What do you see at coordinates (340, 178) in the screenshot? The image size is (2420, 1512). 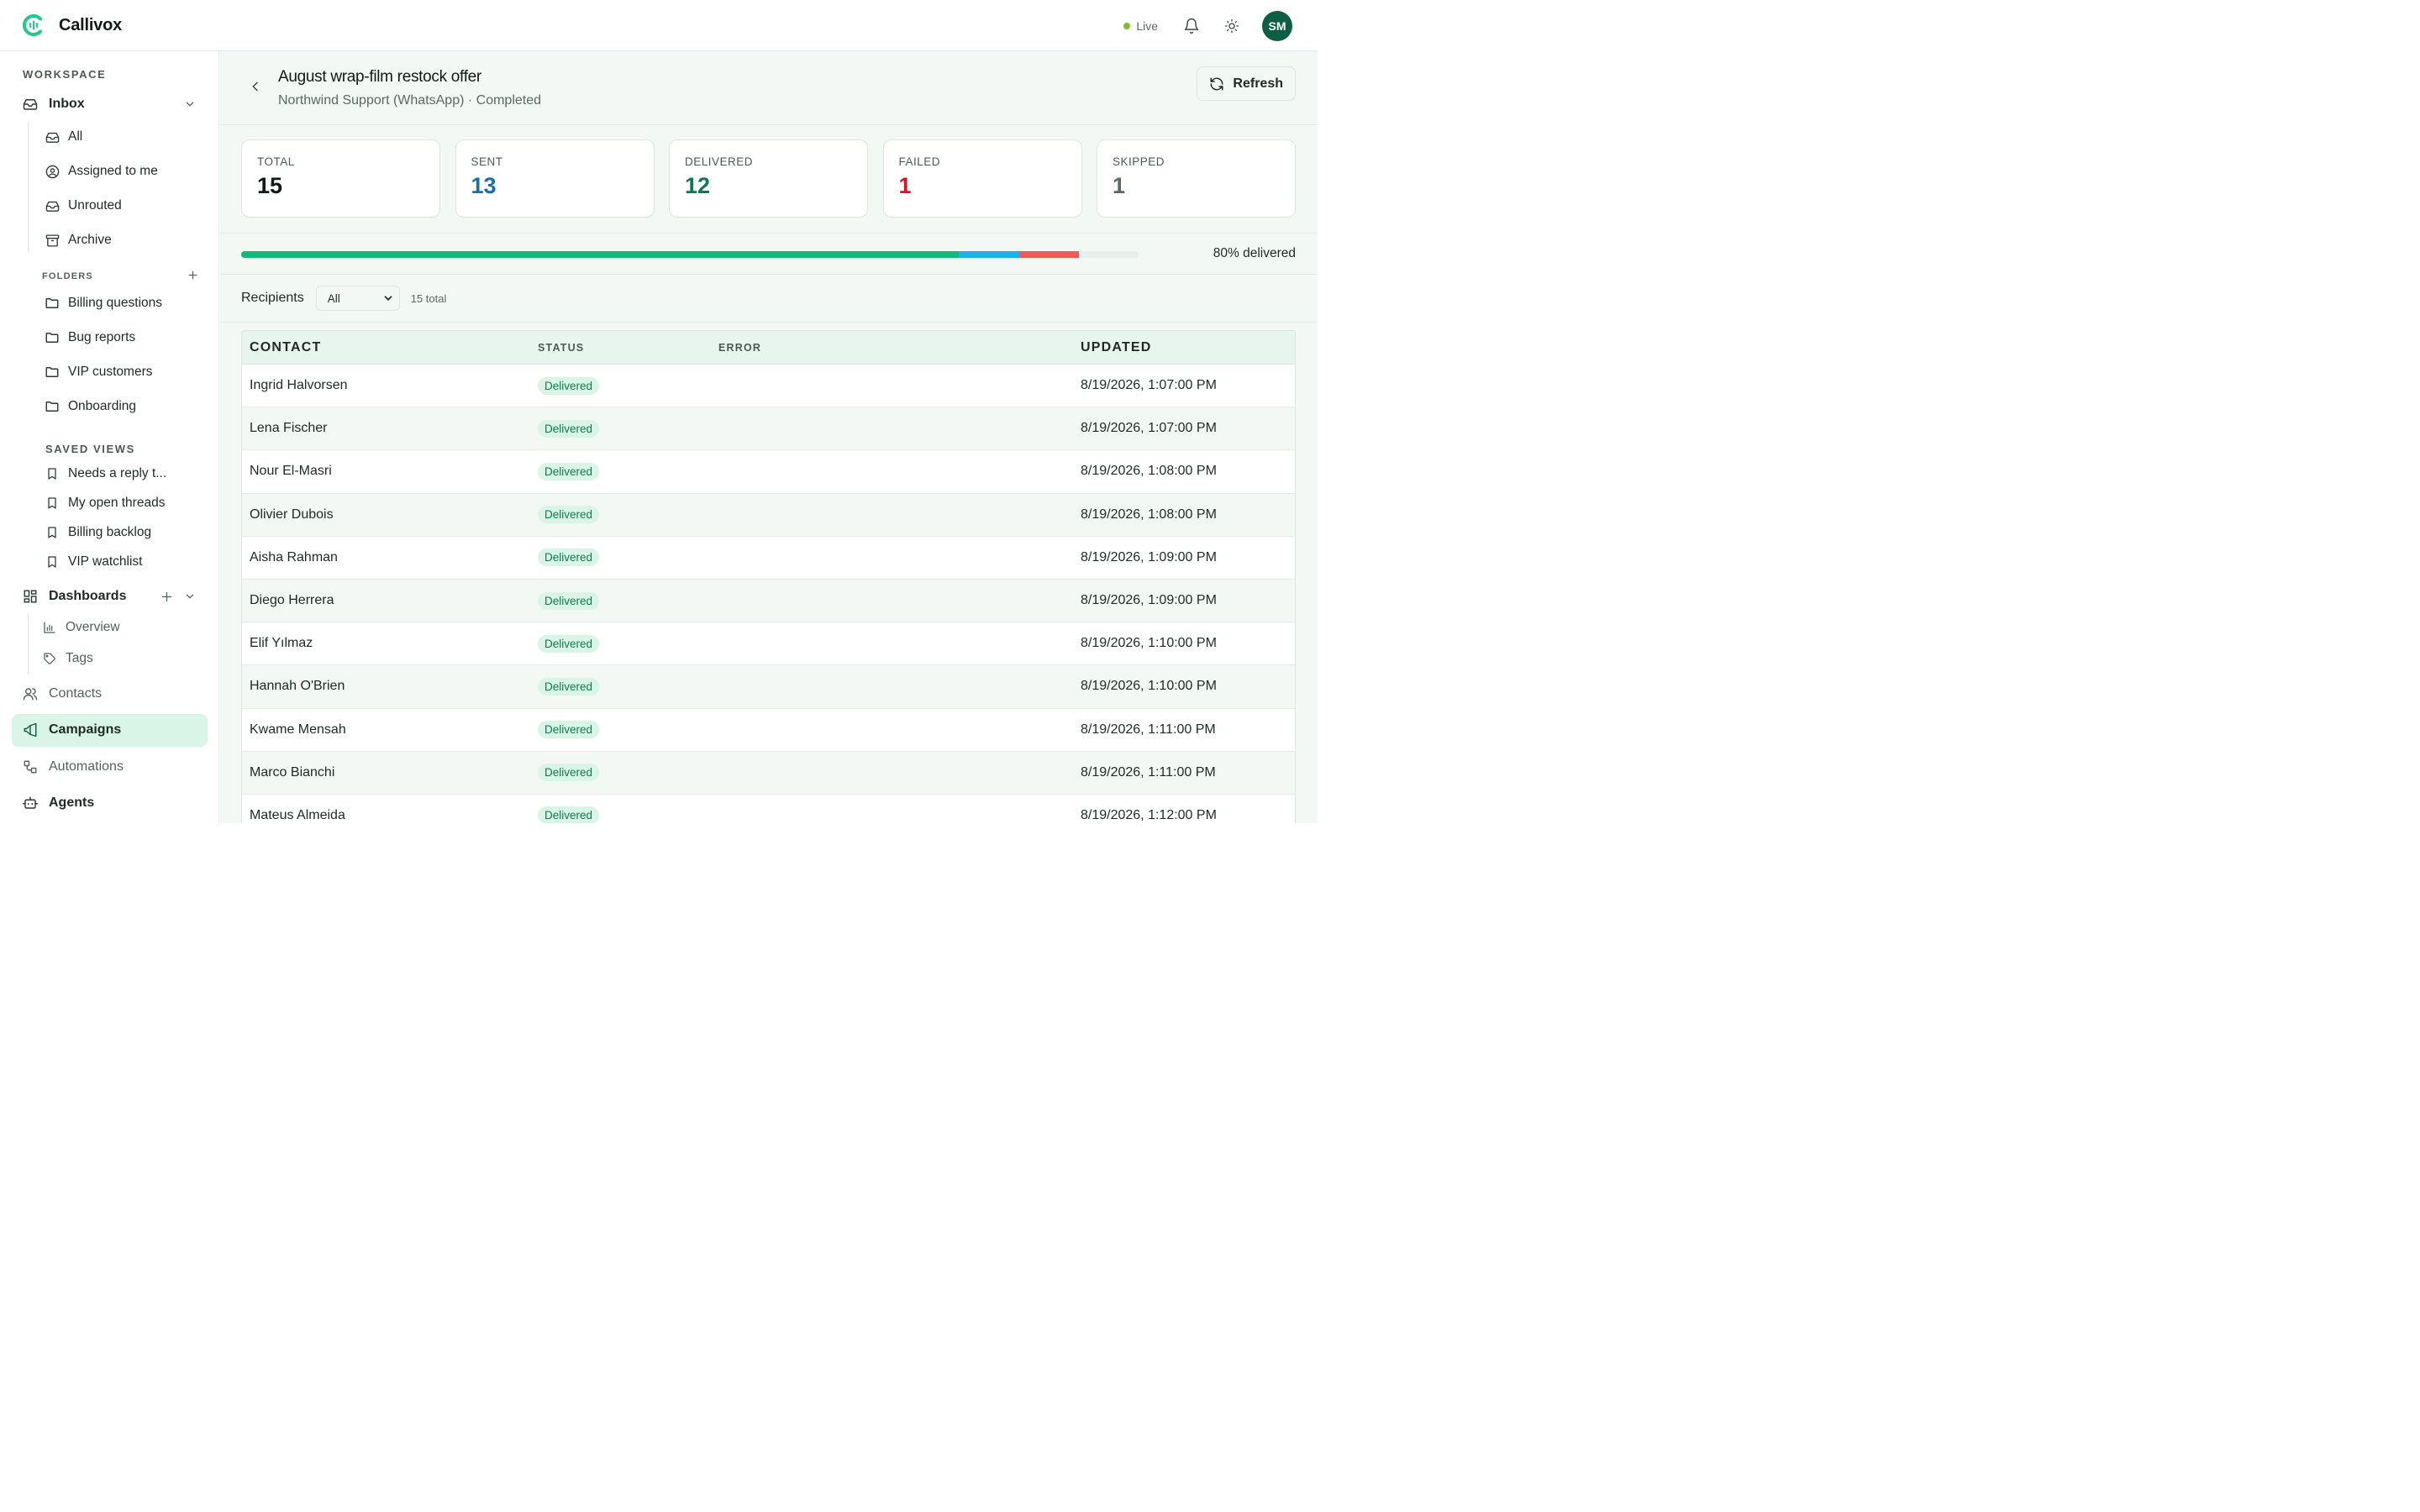 I see `stat-card-total: TOTAL 15` at bounding box center [340, 178].